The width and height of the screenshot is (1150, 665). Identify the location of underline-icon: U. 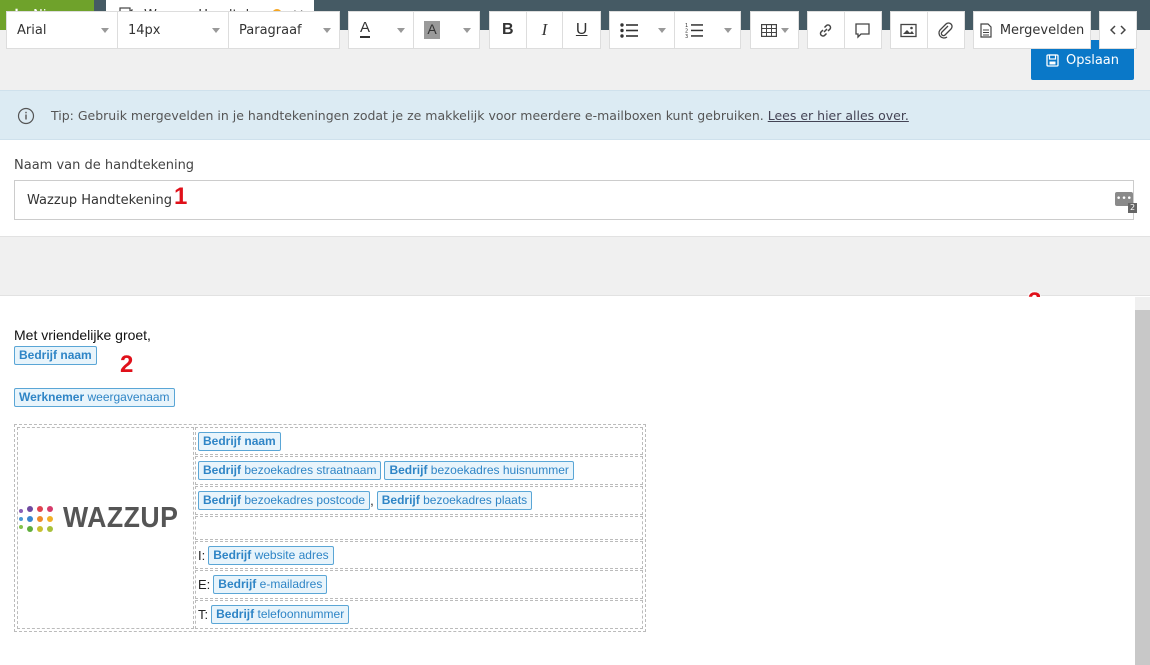
(581, 29).